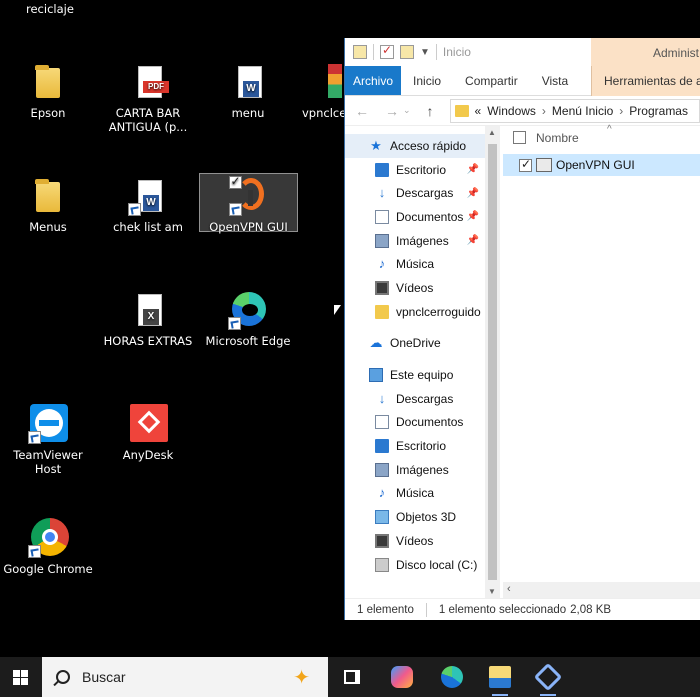 The image size is (700, 697). What do you see at coordinates (415, 312) in the screenshot?
I see `nav-quick-vpnclcerroguido: vpnclcerroguido` at bounding box center [415, 312].